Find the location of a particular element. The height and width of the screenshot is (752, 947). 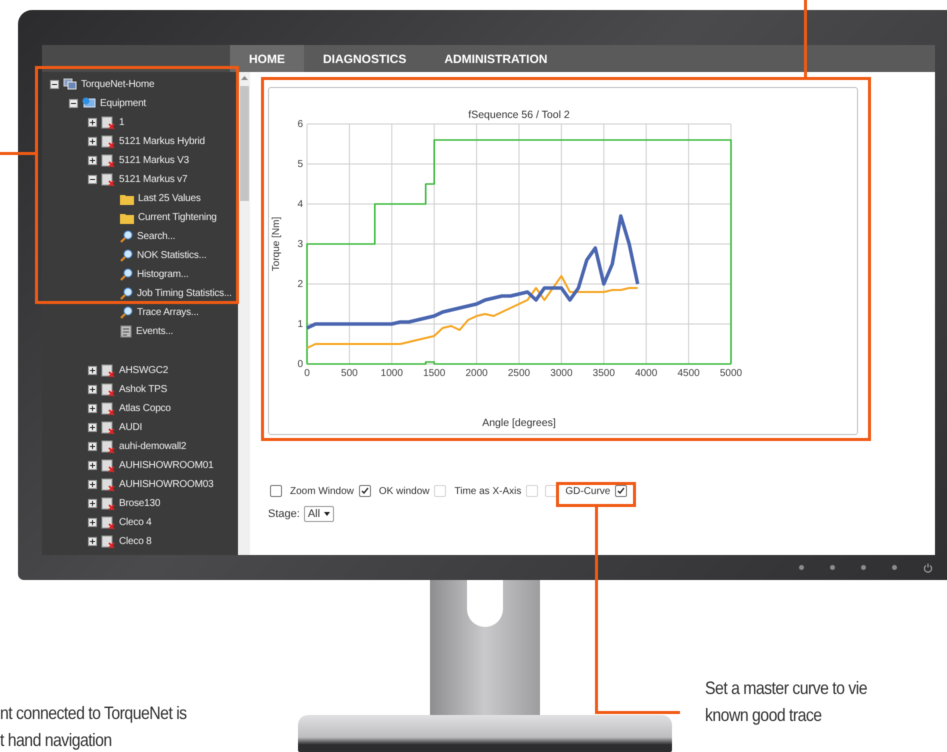

axis-tick-label: 1 is located at coordinates (300, 324).